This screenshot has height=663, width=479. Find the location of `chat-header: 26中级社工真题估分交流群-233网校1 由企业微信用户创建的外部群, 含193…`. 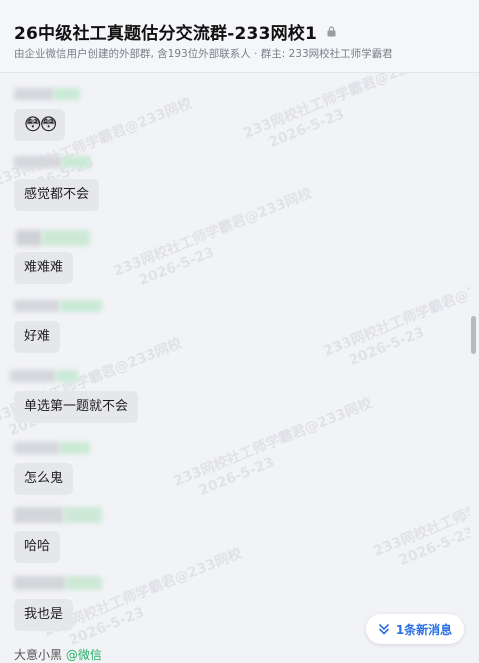

chat-header: 26中级社工真题估分交流群-233网校1 由企业微信用户创建的外部群, 含193… is located at coordinates (239, 36).